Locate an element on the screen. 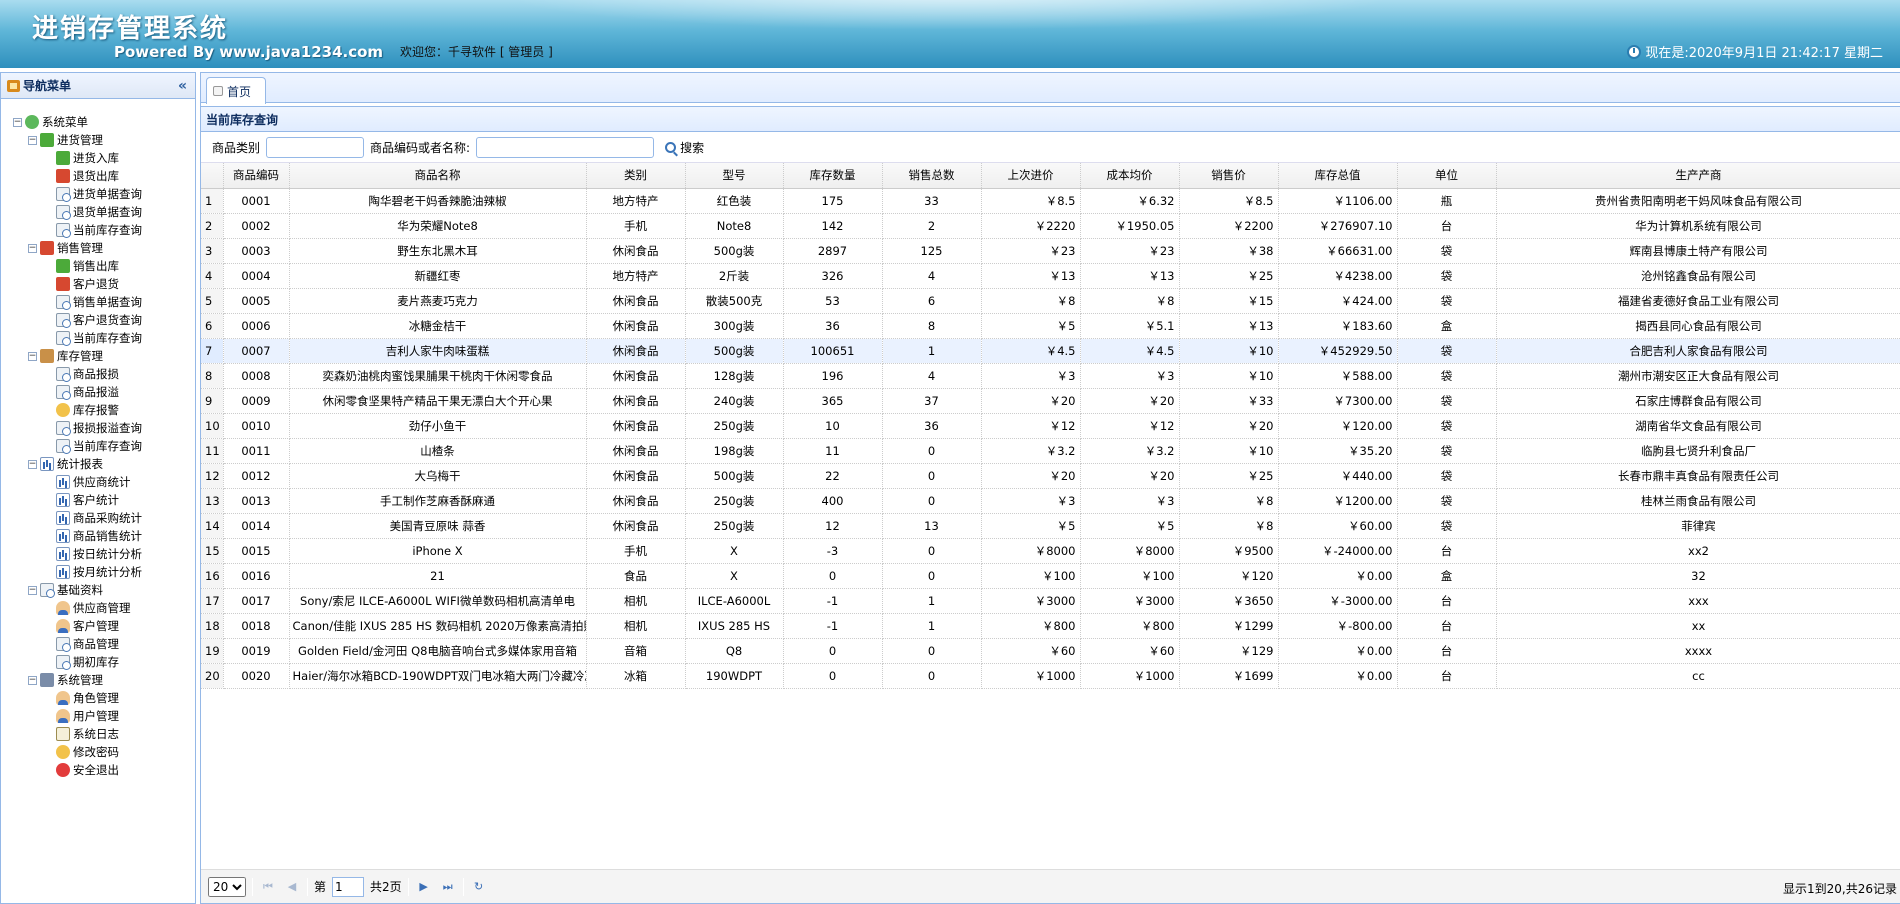 The width and height of the screenshot is (1900, 904). tree-node-label: 系统日志 is located at coordinates (96, 734).